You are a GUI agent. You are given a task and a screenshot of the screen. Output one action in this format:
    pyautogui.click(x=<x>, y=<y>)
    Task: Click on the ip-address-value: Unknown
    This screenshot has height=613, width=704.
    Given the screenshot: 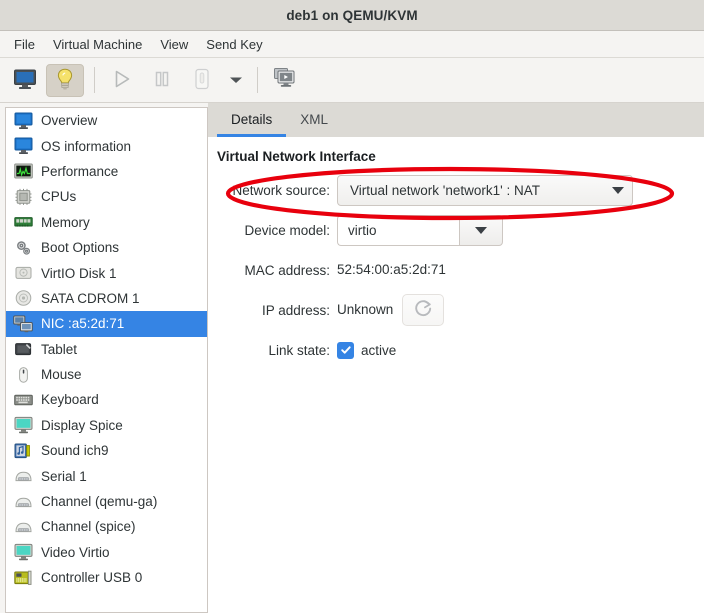 What is the action you would take?
    pyautogui.click(x=365, y=309)
    